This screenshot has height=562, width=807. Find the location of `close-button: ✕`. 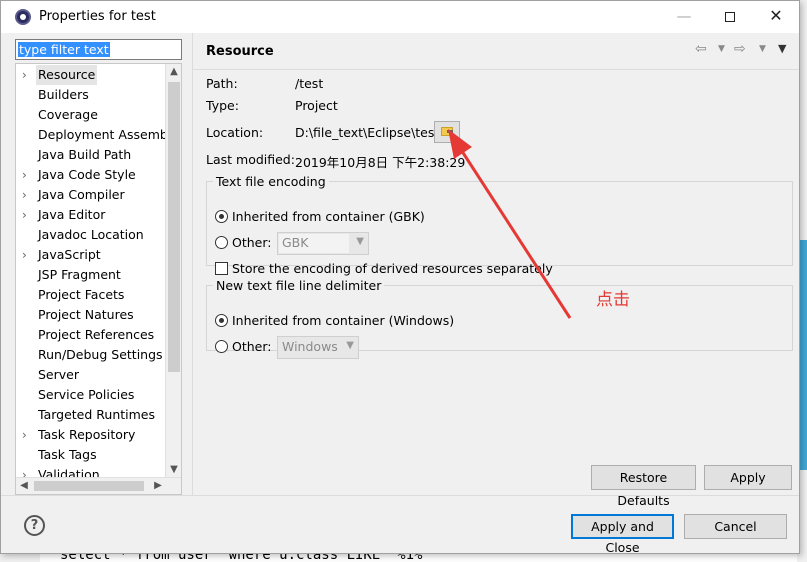

close-button: ✕ is located at coordinates (776, 17).